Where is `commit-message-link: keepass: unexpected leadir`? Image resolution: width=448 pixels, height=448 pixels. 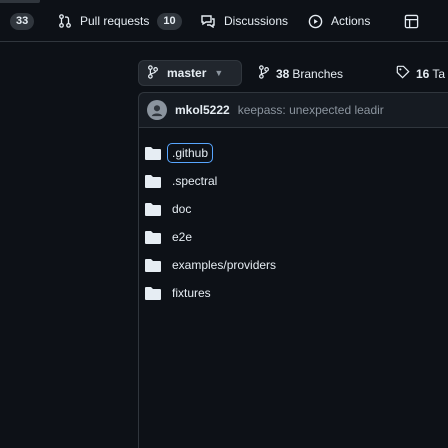 commit-message-link: keepass: unexpected leadir is located at coordinates (311, 110).